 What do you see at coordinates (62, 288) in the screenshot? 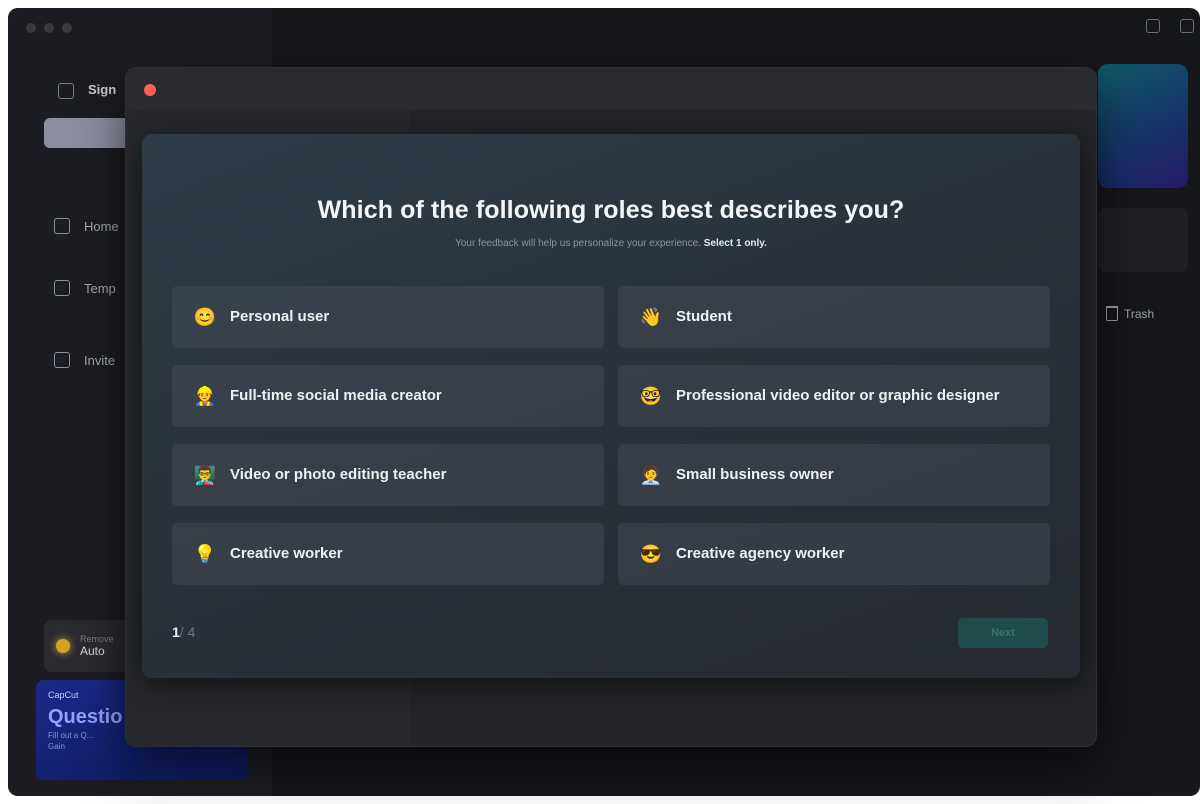
I see `template-icon` at bounding box center [62, 288].